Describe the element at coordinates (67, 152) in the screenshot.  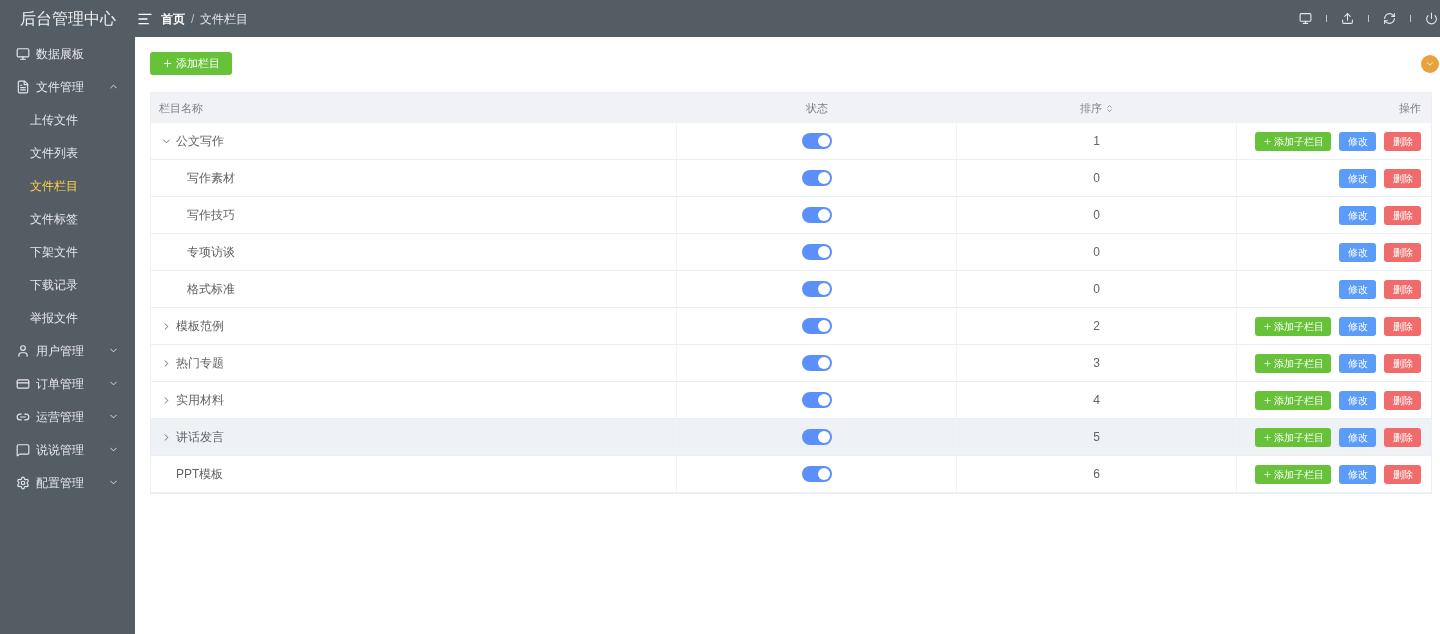
I see `sidebar-subitem: 文件列表` at that location.